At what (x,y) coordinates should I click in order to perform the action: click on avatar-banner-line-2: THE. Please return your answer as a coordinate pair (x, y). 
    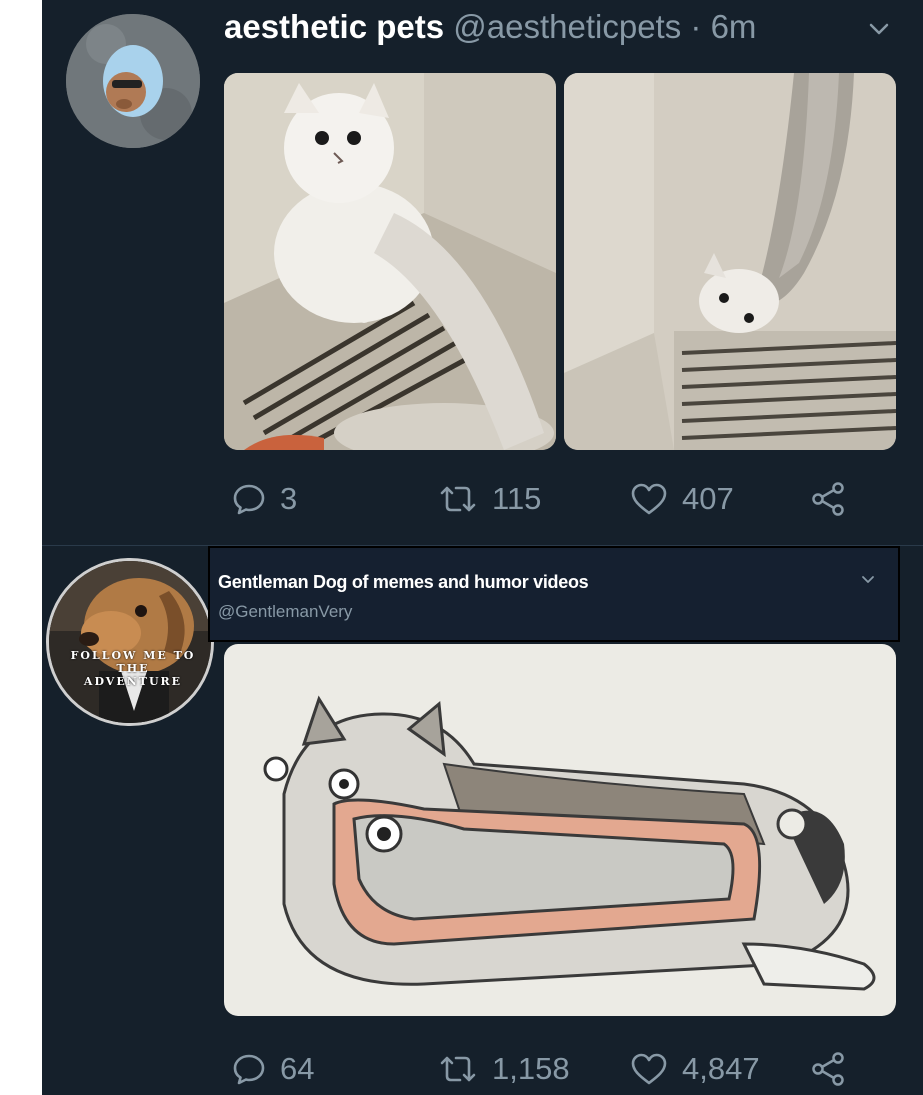
    Looking at the image, I should click on (133, 668).